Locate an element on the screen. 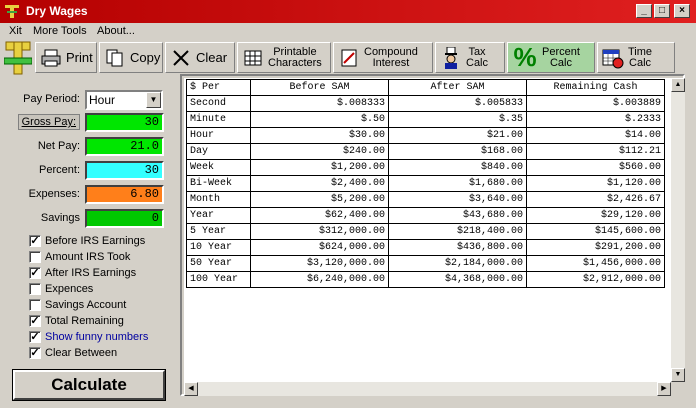 This screenshot has width=696, height=408. savings-field: 0 is located at coordinates (124, 218).